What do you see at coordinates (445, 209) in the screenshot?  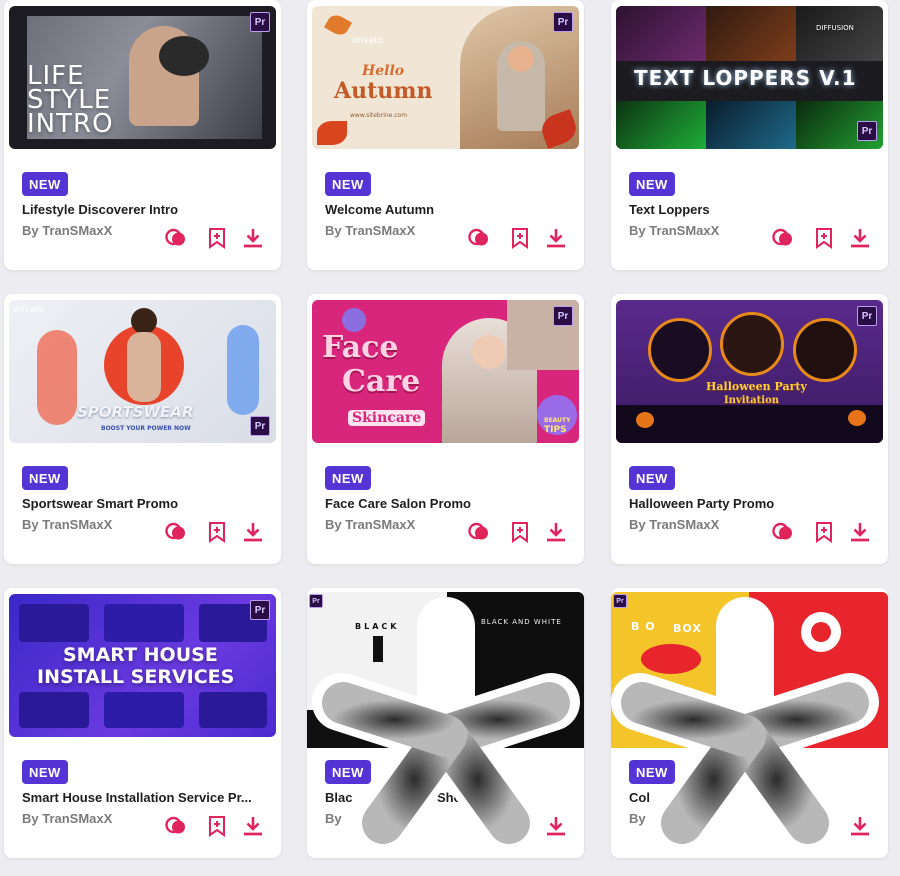 I see `card-title: Welcome Autumn` at bounding box center [445, 209].